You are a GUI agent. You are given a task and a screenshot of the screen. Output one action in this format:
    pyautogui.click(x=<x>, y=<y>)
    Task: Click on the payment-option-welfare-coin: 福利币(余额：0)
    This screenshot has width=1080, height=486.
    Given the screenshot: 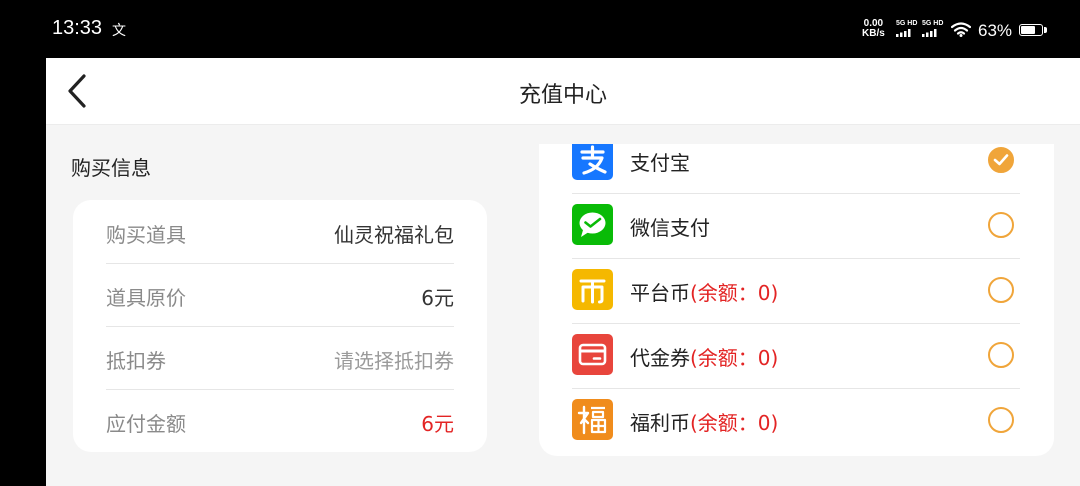 What is the action you would take?
    pyautogui.click(x=796, y=420)
    